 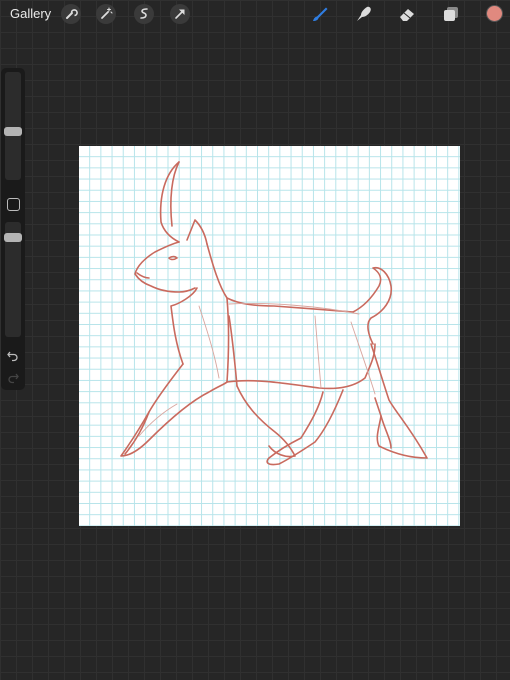 I want to click on eraser-icon, so click(x=407, y=14).